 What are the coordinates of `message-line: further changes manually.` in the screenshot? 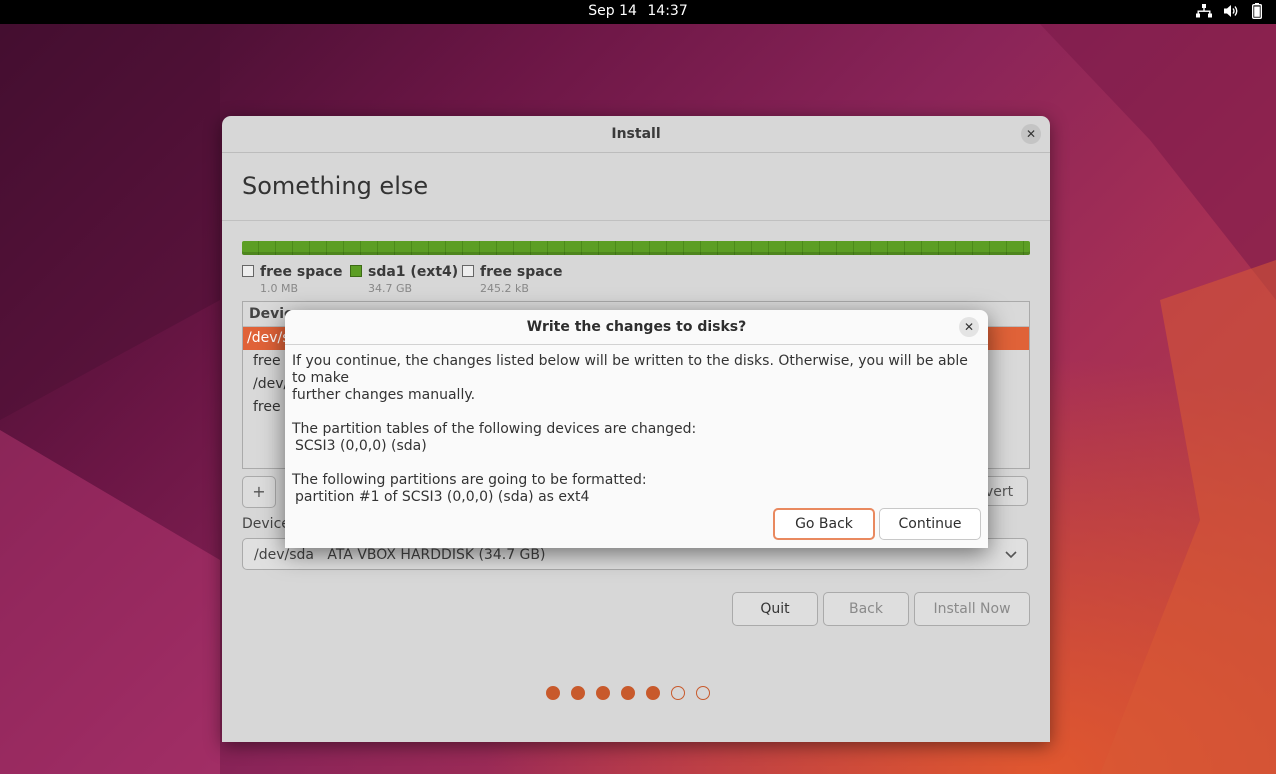 It's located at (384, 395).